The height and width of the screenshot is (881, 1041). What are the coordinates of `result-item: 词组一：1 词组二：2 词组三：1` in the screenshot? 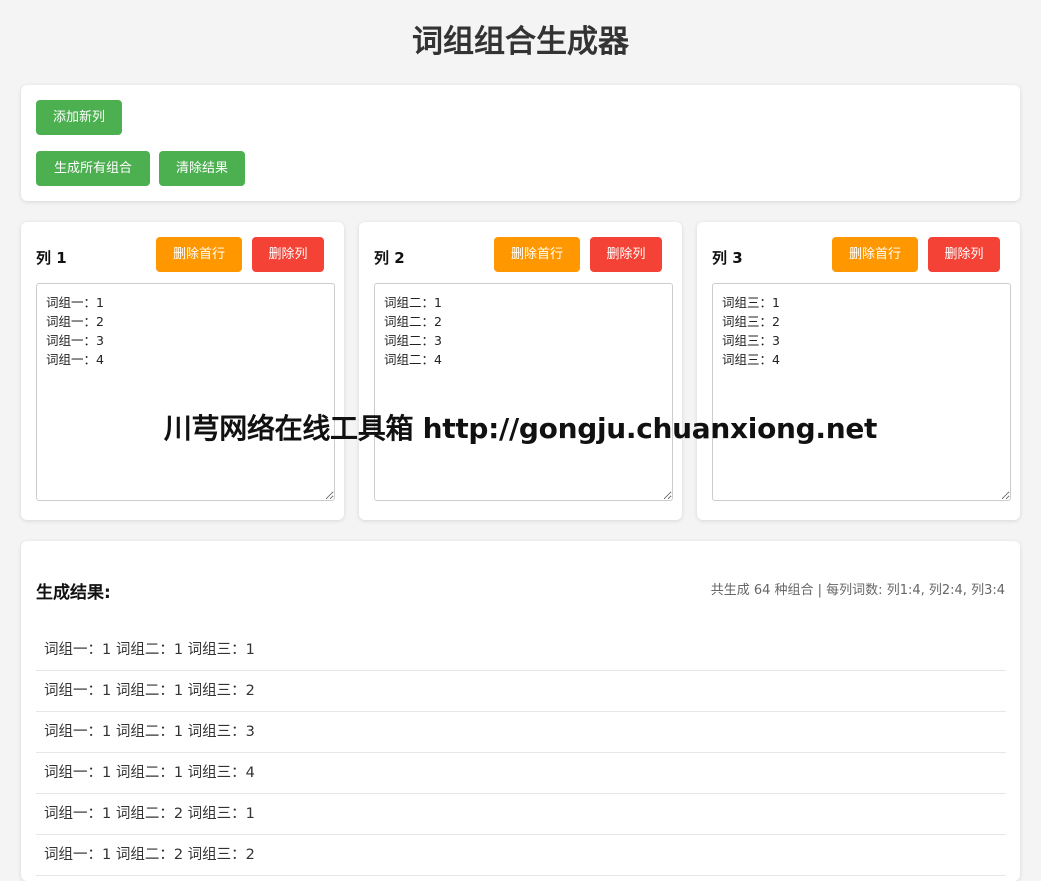 It's located at (521, 814).